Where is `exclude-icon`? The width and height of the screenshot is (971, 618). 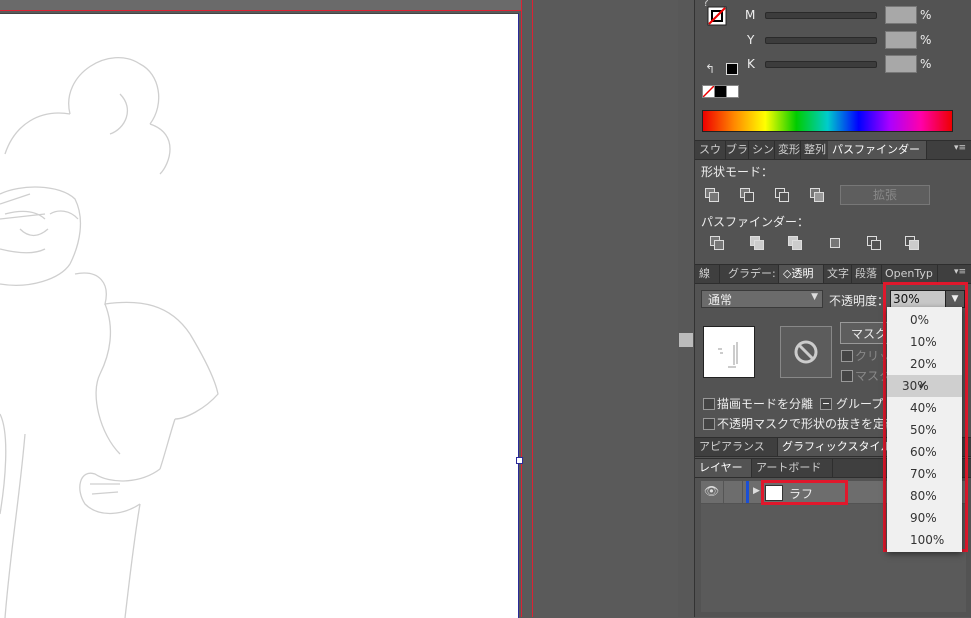 exclude-icon is located at coordinates (818, 195).